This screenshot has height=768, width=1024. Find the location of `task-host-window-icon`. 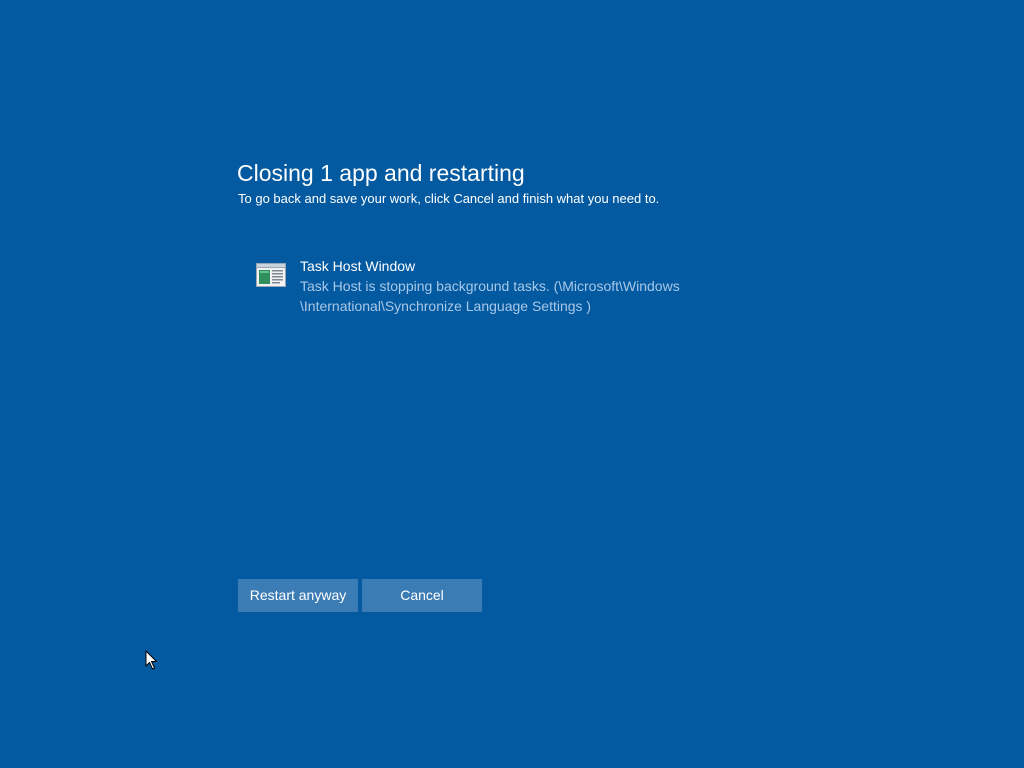

task-host-window-icon is located at coordinates (271, 275).